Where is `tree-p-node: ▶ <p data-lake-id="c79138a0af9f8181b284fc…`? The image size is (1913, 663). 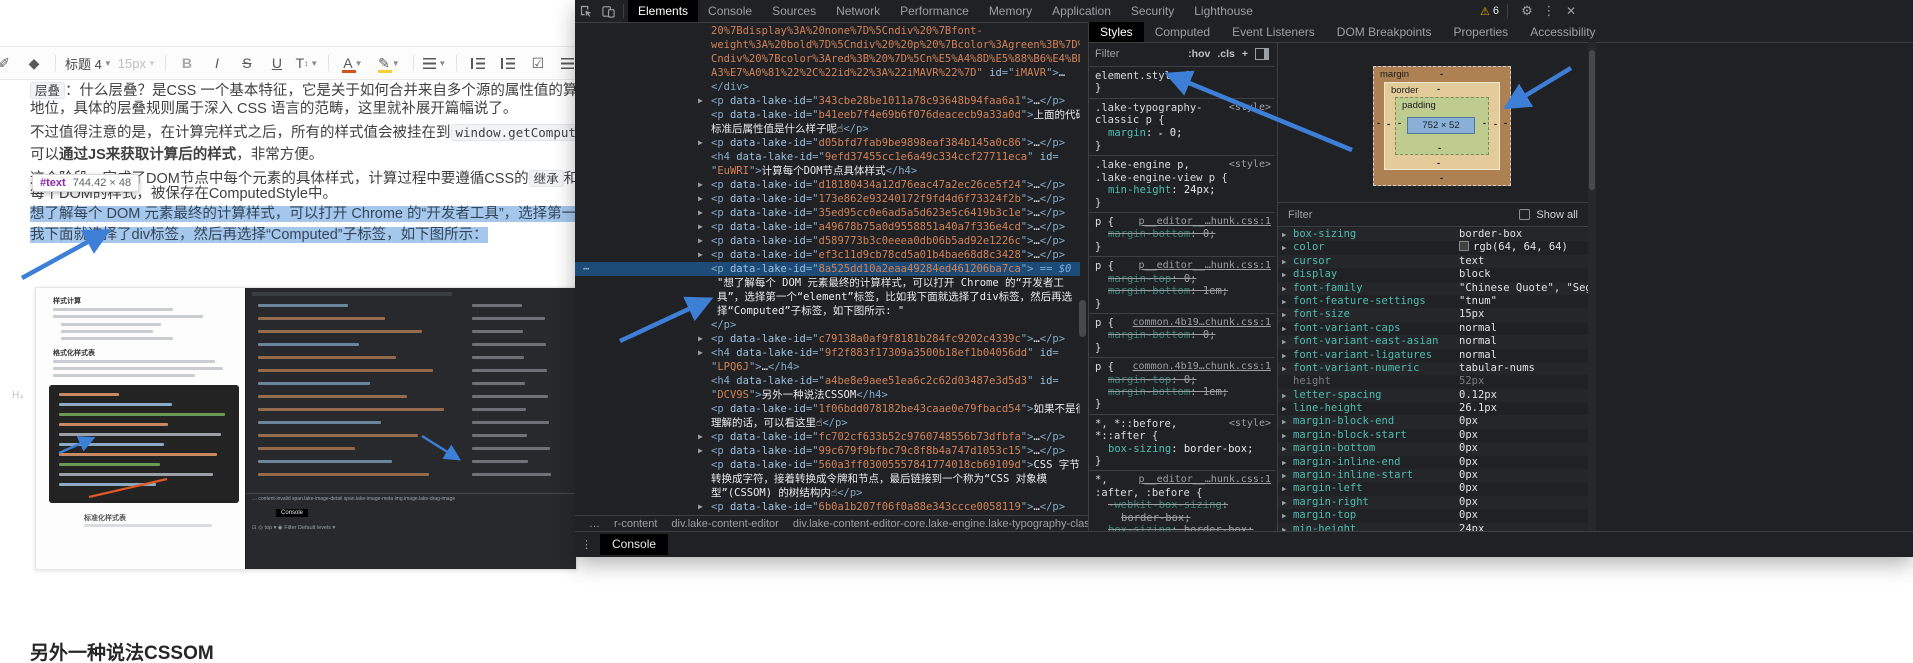
tree-p-node: ▶ <p data-lake-id="c79138a0af9f8181b284fc… is located at coordinates (889, 339).